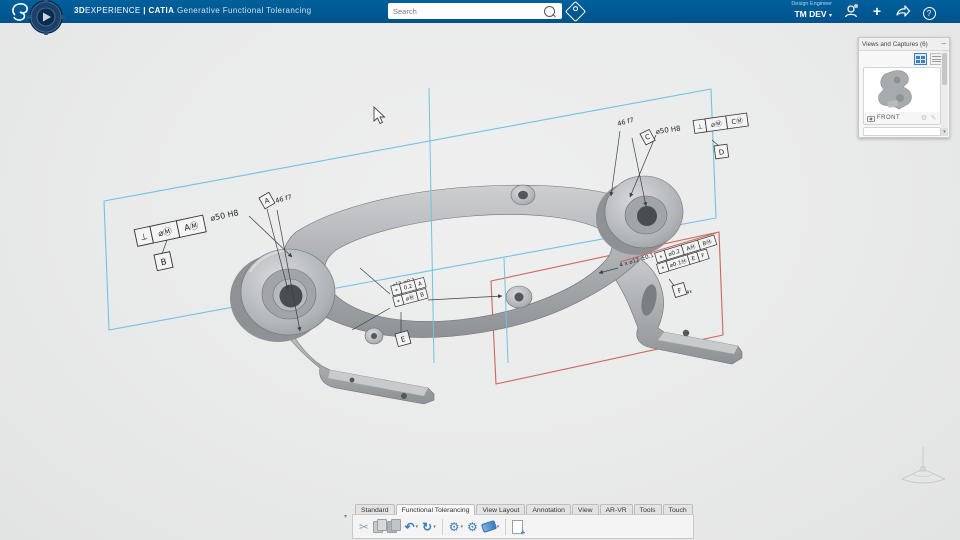  I want to click on views-captures-panel: Views and Captures (6) – FRONT ⚙ ✎ ▾, so click(904, 87).